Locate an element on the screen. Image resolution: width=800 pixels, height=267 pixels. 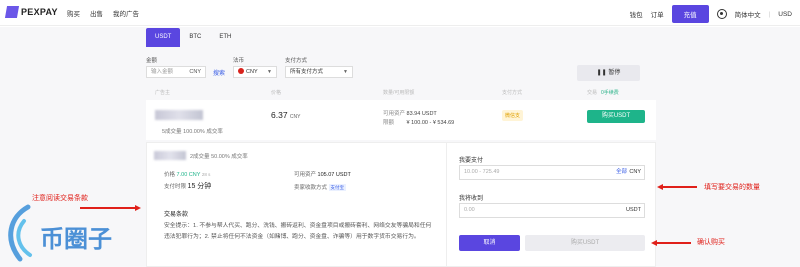
receive-amount-input: 0.00 USDT is located at coordinates (552, 210).